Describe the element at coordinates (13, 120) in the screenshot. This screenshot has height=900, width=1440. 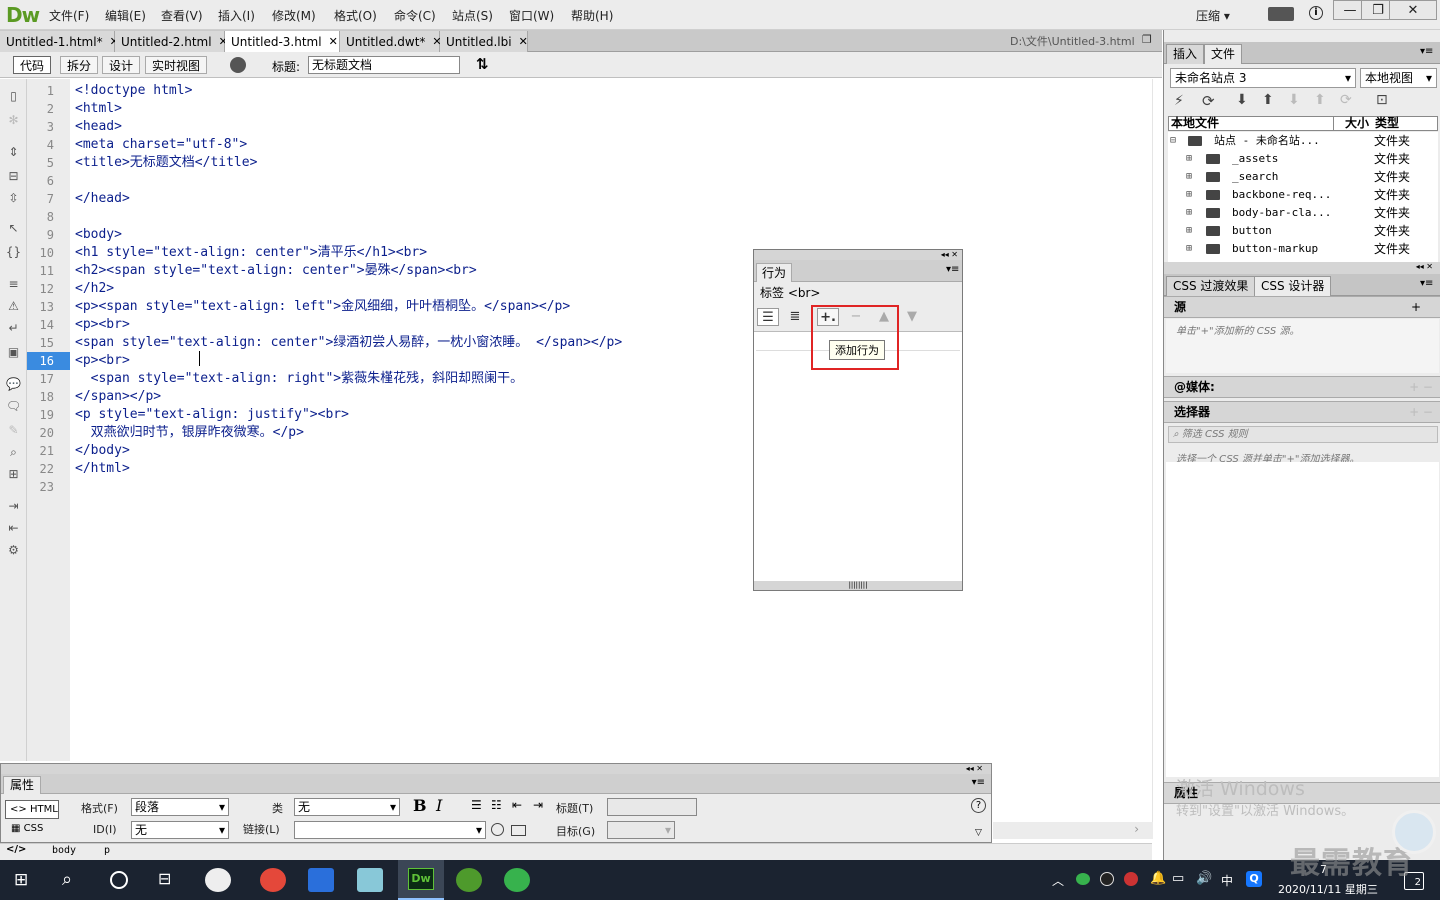
I see `show-code-navigator-icon: ✻` at that location.